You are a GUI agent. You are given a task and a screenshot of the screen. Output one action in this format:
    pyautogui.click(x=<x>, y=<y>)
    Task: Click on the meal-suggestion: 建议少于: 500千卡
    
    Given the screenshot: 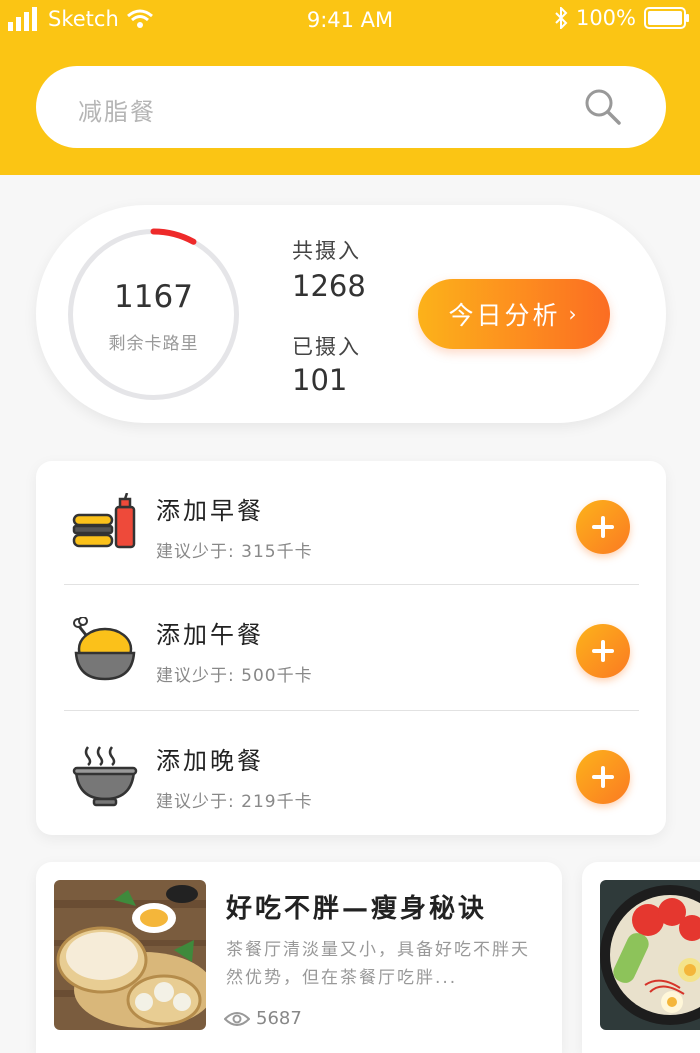 What is the action you would take?
    pyautogui.click(x=234, y=676)
    